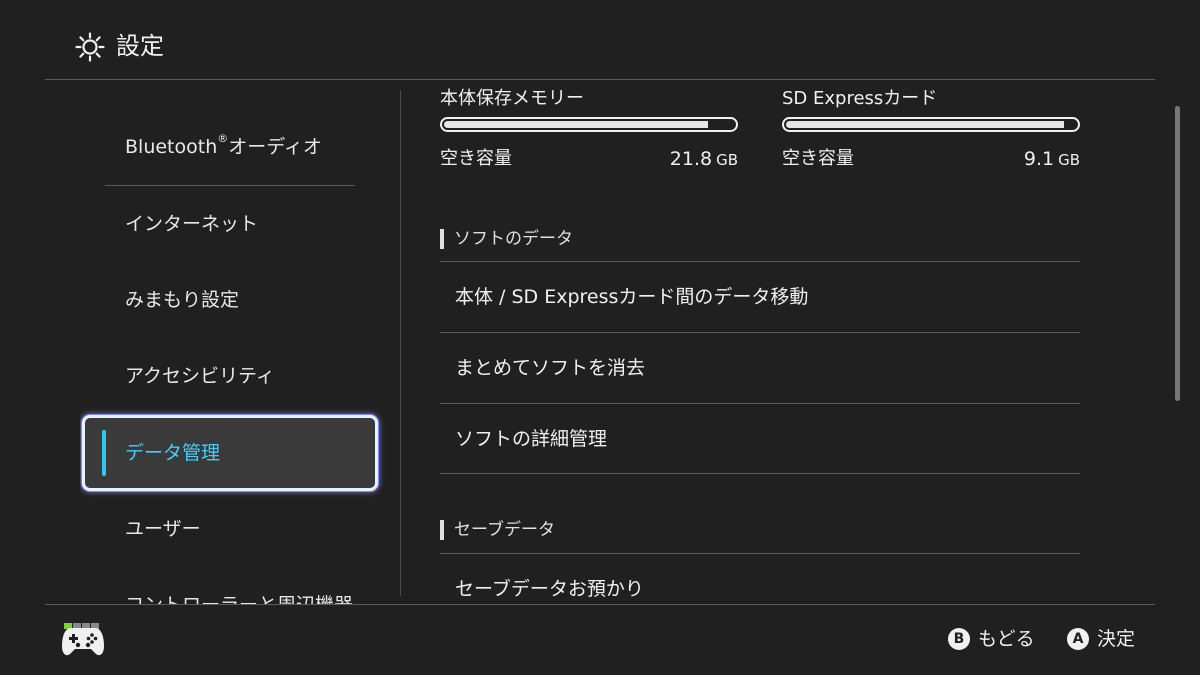 The width and height of the screenshot is (1200, 675). What do you see at coordinates (600, 40) in the screenshot?
I see `header: 設定` at bounding box center [600, 40].